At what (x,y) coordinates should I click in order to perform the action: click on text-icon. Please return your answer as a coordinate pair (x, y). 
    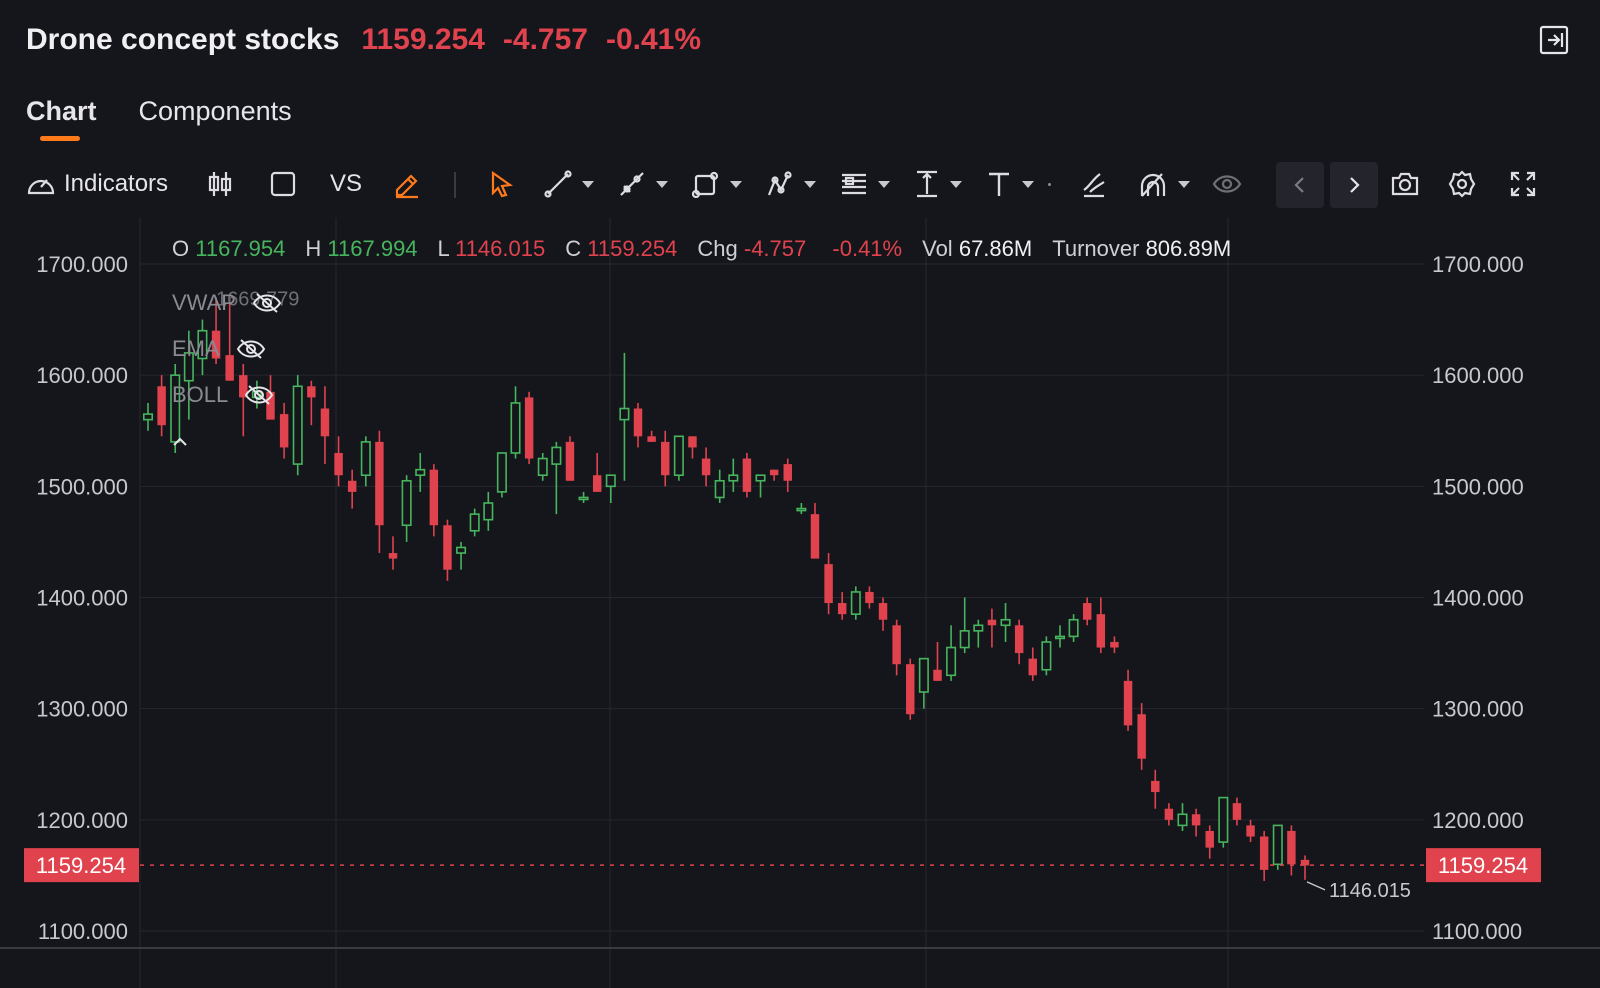
    Looking at the image, I should click on (1018, 184).